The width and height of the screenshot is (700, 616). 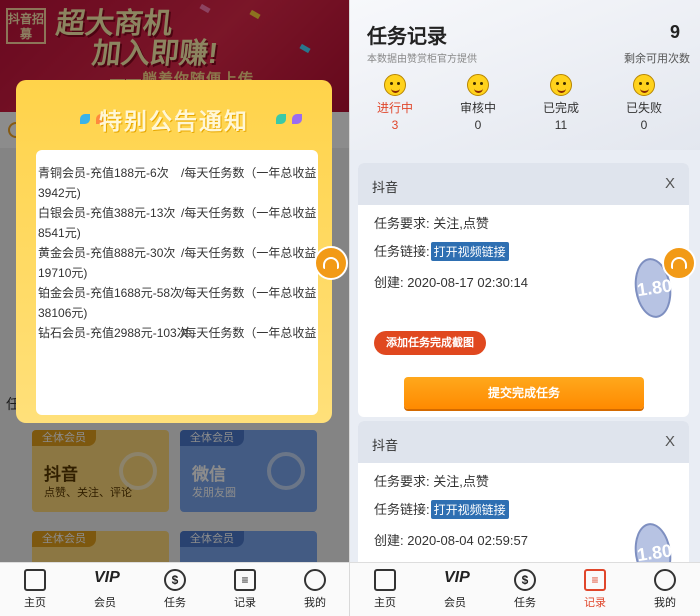 I want to click on tier-name: 钻石会员-充值2988元-103次, so click(x=113, y=333).